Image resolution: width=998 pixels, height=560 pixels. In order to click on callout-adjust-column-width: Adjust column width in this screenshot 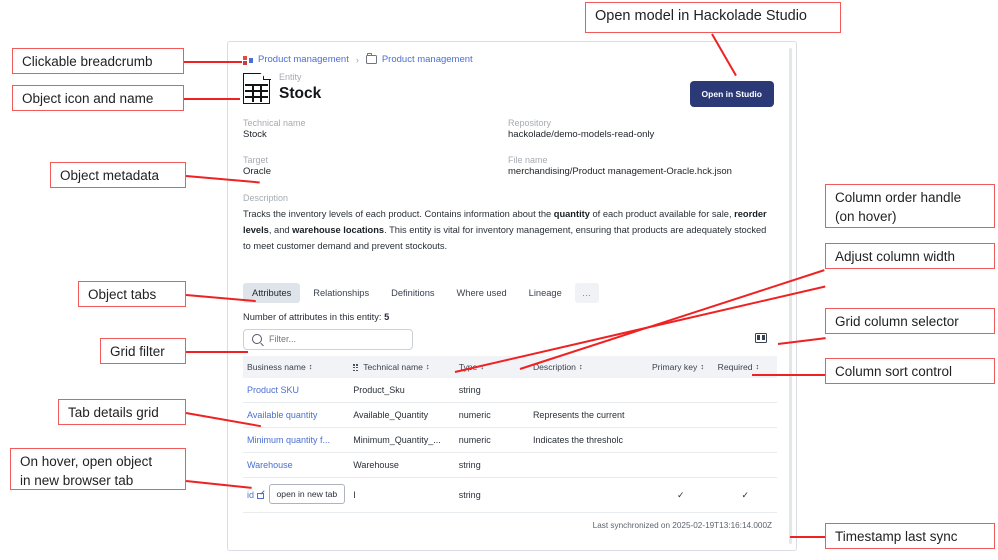, I will do `click(910, 256)`.